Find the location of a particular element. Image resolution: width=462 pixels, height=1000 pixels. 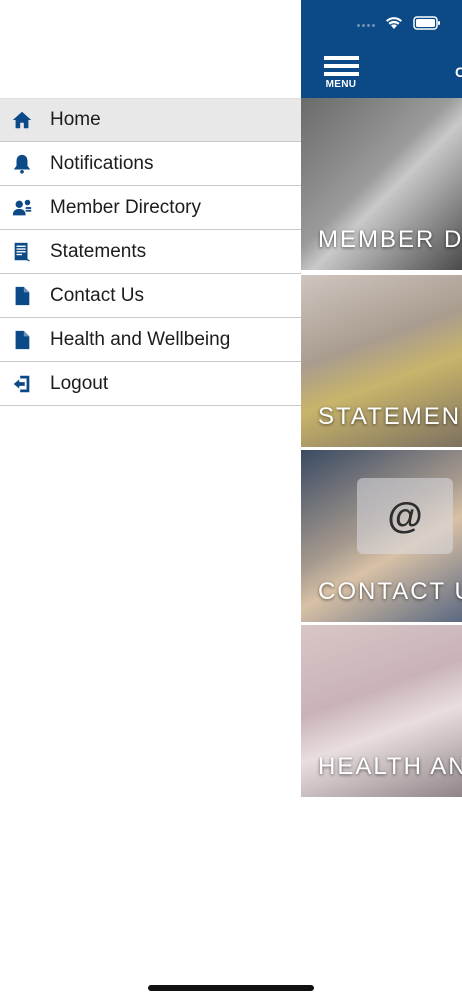

statements-icon is located at coordinates (22, 252).